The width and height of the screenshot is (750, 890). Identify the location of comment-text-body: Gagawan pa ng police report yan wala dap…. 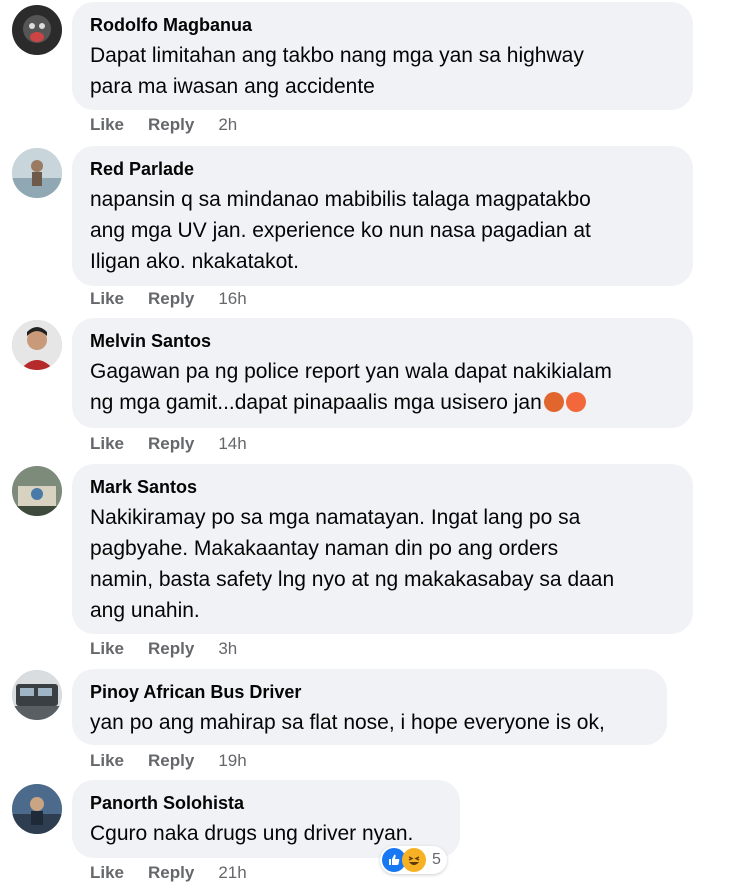
(351, 387).